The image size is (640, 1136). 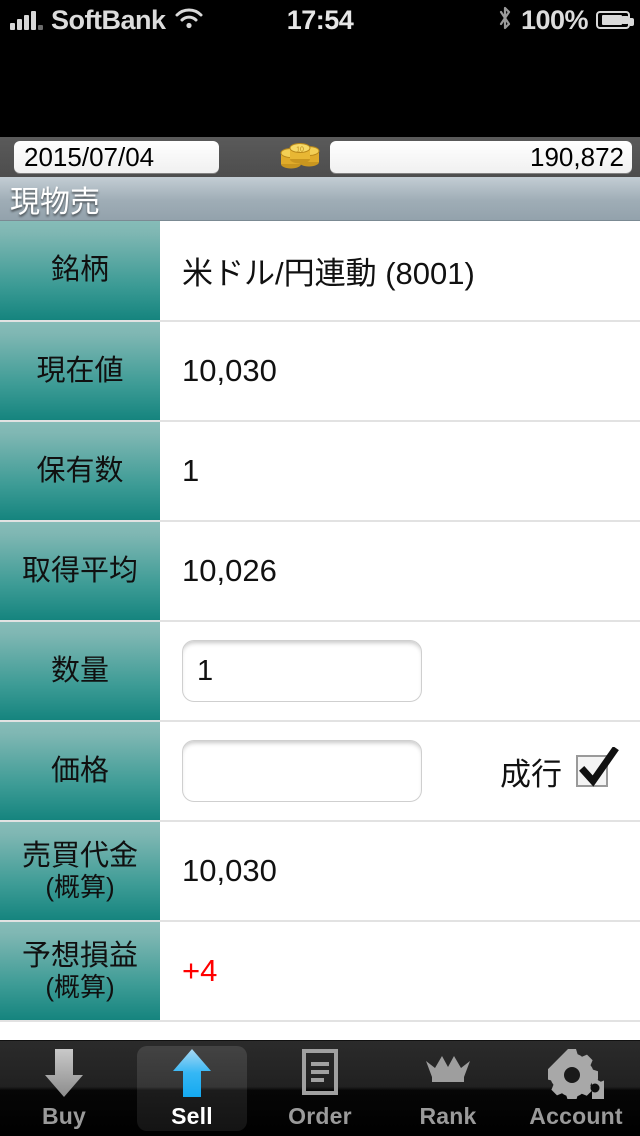 What do you see at coordinates (320, 199) in the screenshot?
I see `page-title-bar: 現物売` at bounding box center [320, 199].